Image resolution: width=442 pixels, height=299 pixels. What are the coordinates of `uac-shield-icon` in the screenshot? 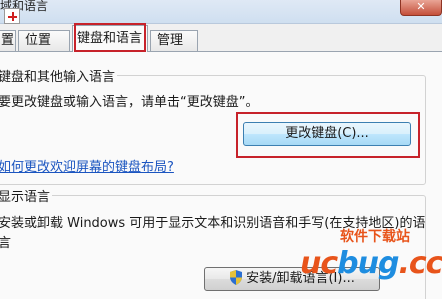 It's located at (236, 277).